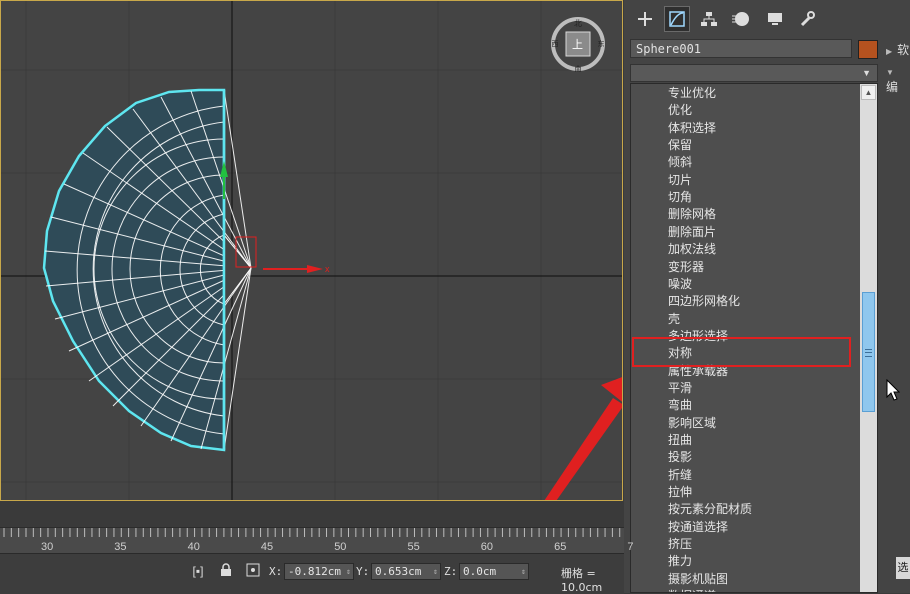 The height and width of the screenshot is (594, 910). Describe the element at coordinates (692, 423) in the screenshot. I see `modifier-list-item: 影响区域` at that location.